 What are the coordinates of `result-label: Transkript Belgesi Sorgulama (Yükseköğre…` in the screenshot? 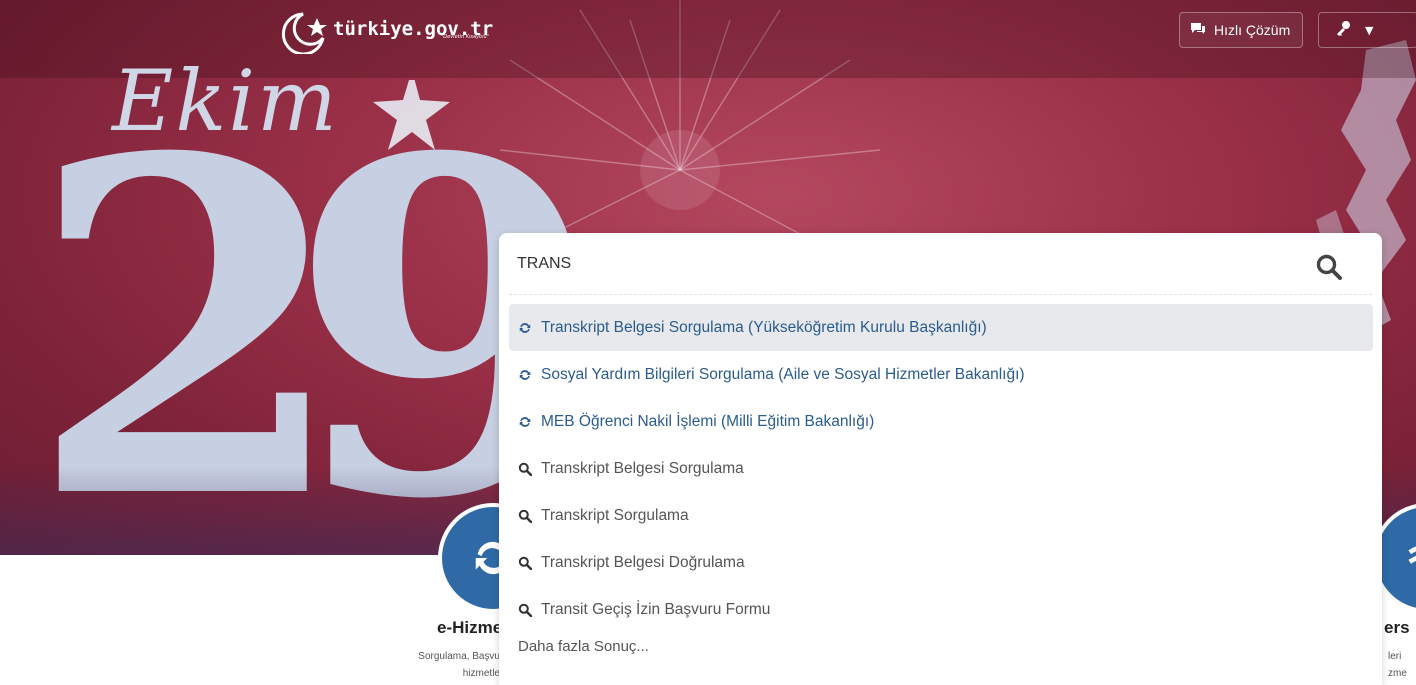 It's located at (764, 327).